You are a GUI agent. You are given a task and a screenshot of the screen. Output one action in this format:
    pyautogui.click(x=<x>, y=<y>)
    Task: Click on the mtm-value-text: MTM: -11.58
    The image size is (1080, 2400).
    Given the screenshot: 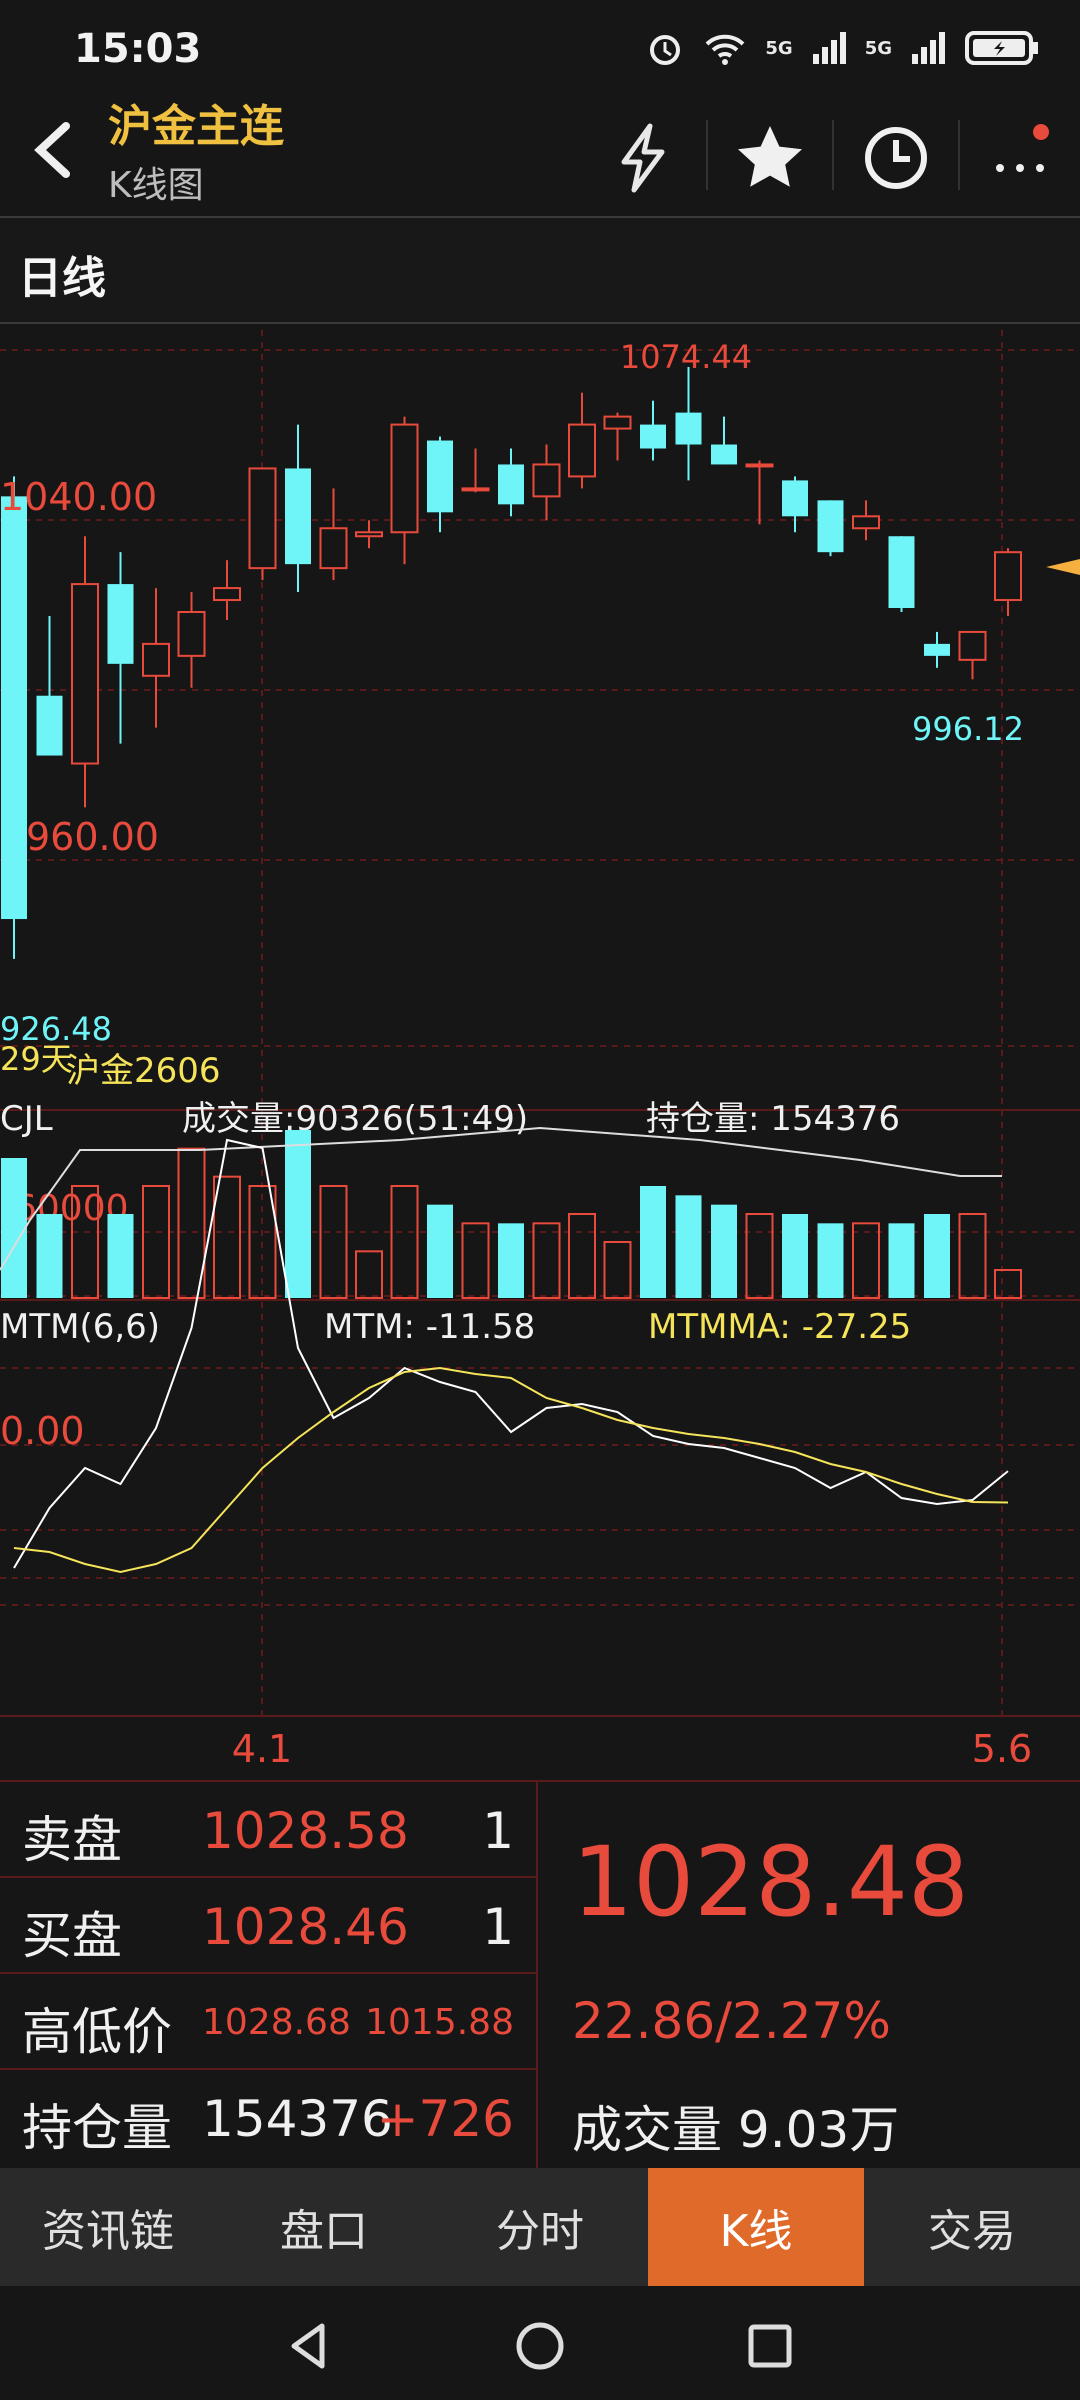 What is the action you would take?
    pyautogui.click(x=429, y=1327)
    